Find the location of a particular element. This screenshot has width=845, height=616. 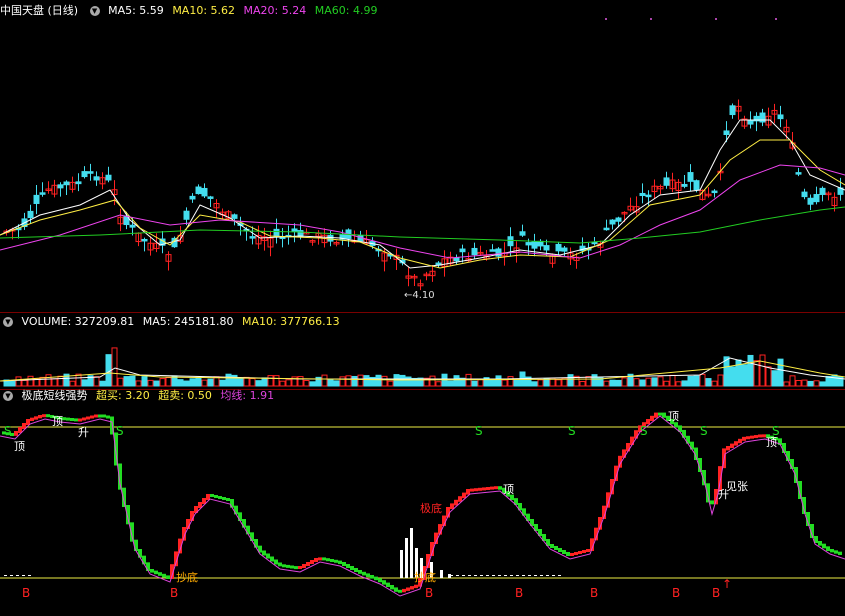

label-ding: 顶 is located at coordinates (771, 442).